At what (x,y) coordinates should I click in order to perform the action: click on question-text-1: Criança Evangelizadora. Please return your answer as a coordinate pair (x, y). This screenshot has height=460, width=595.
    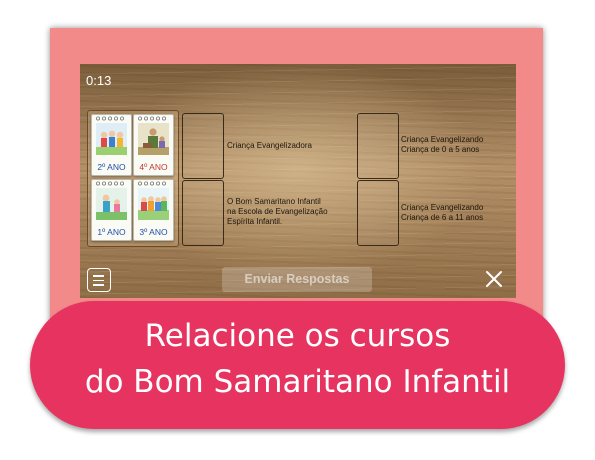
    Looking at the image, I should click on (269, 146).